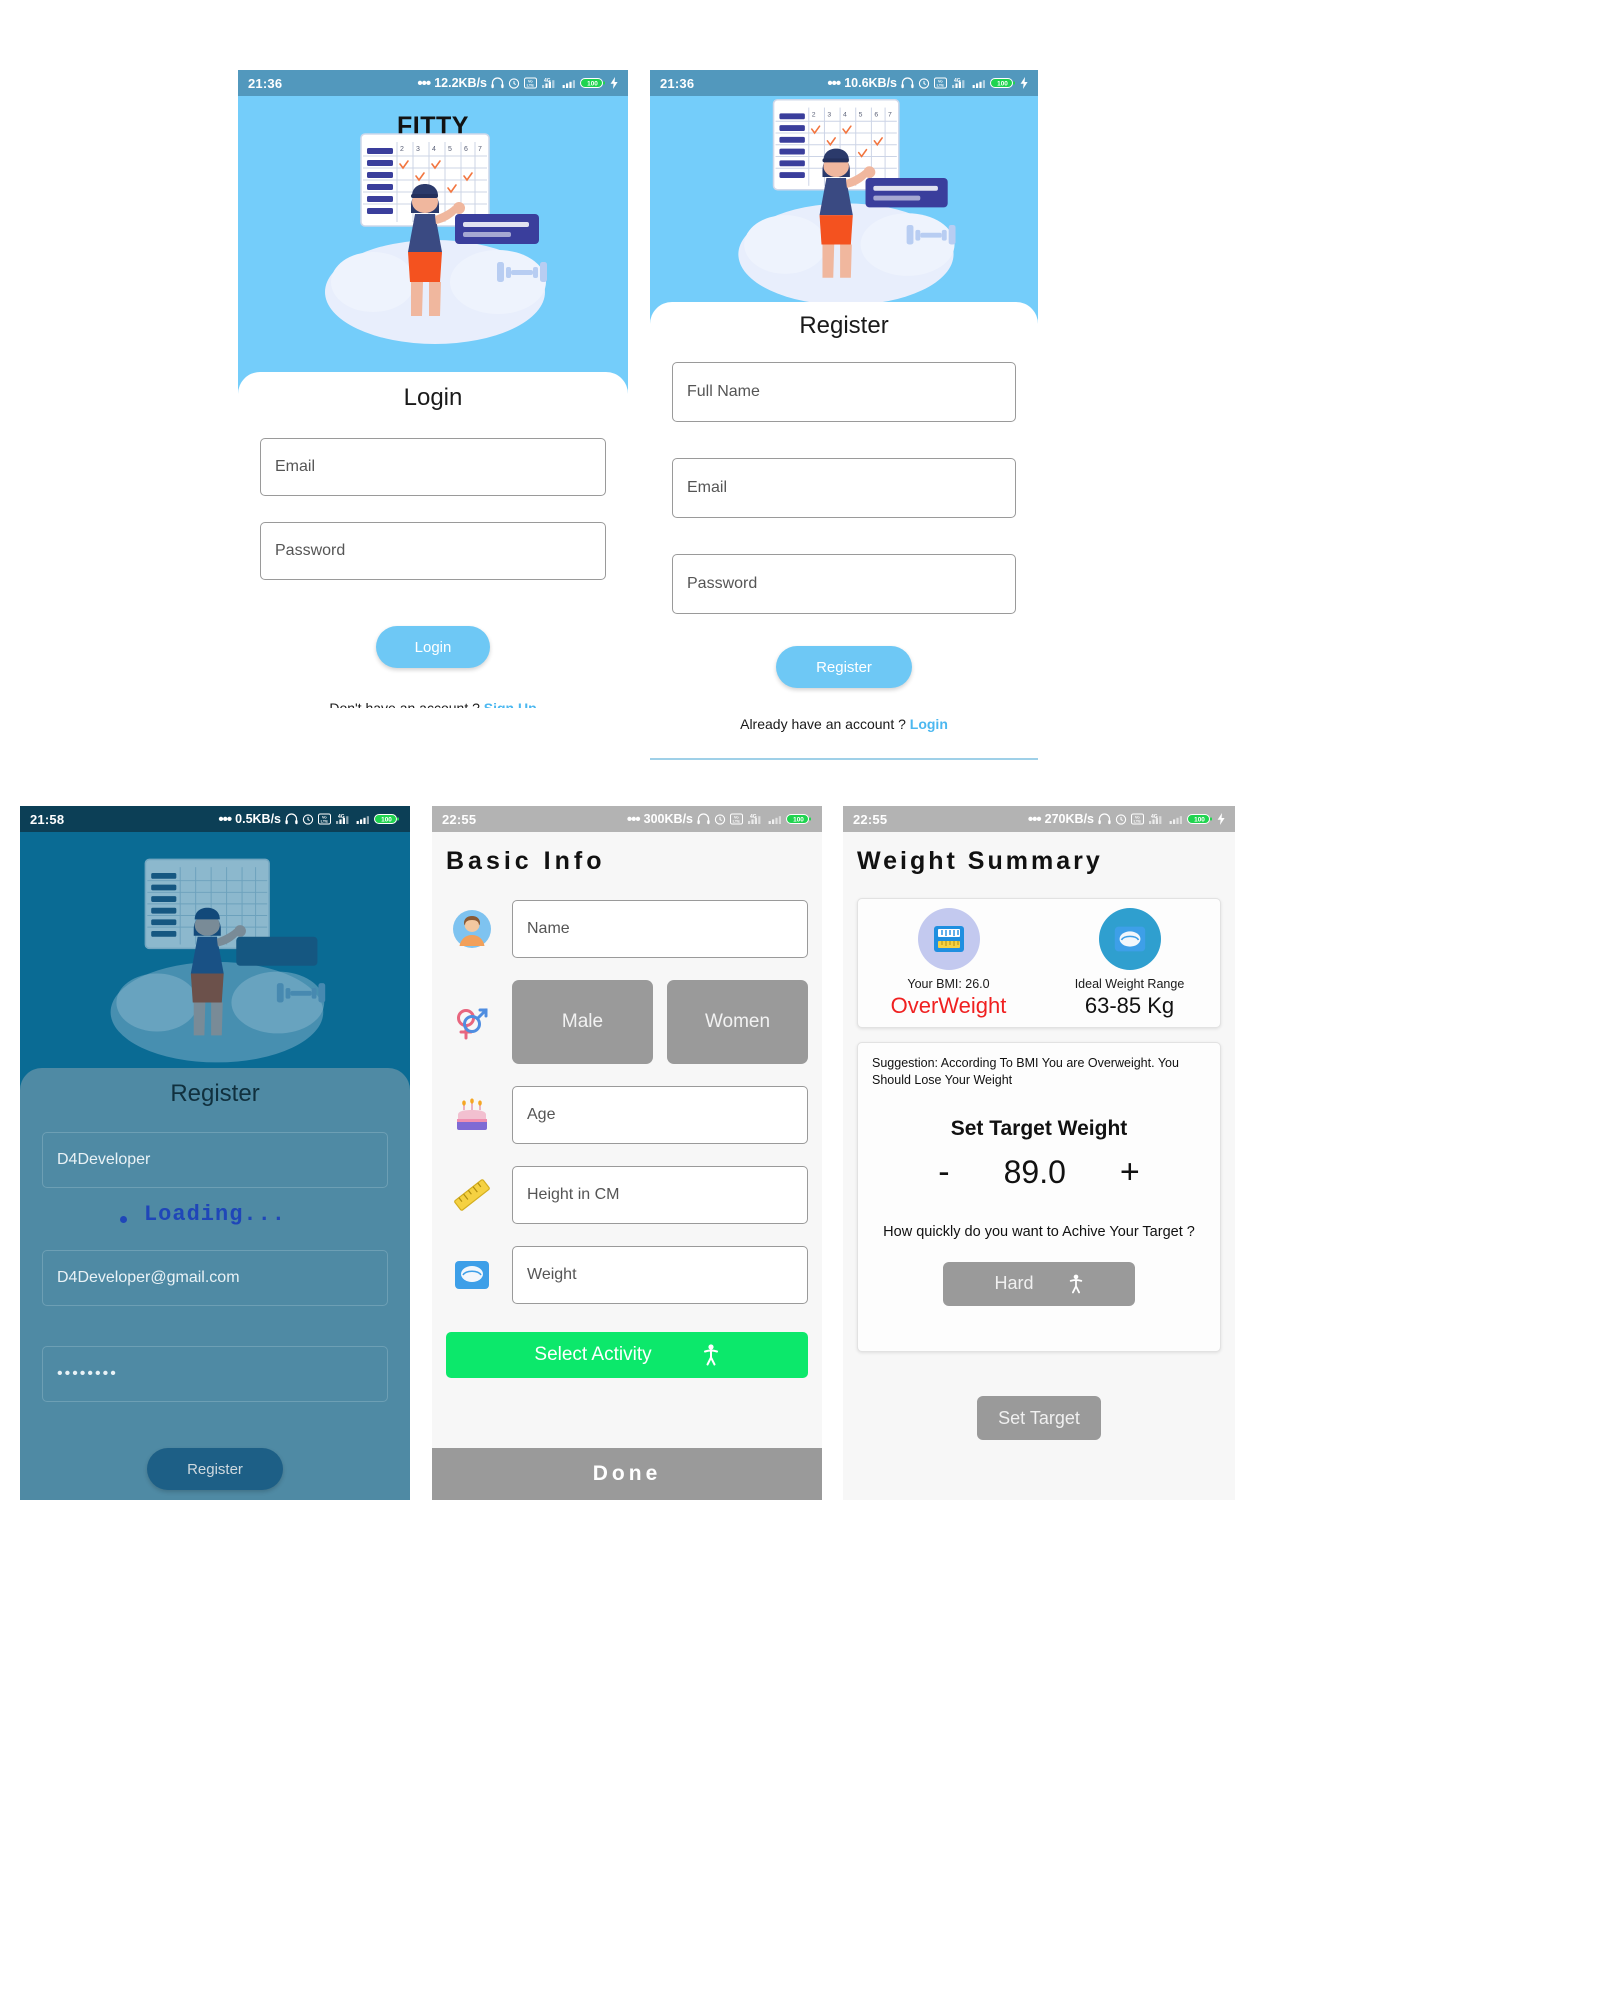 This screenshot has height=2000, width=1600. I want to click on gender-women-button: Women, so click(737, 1022).